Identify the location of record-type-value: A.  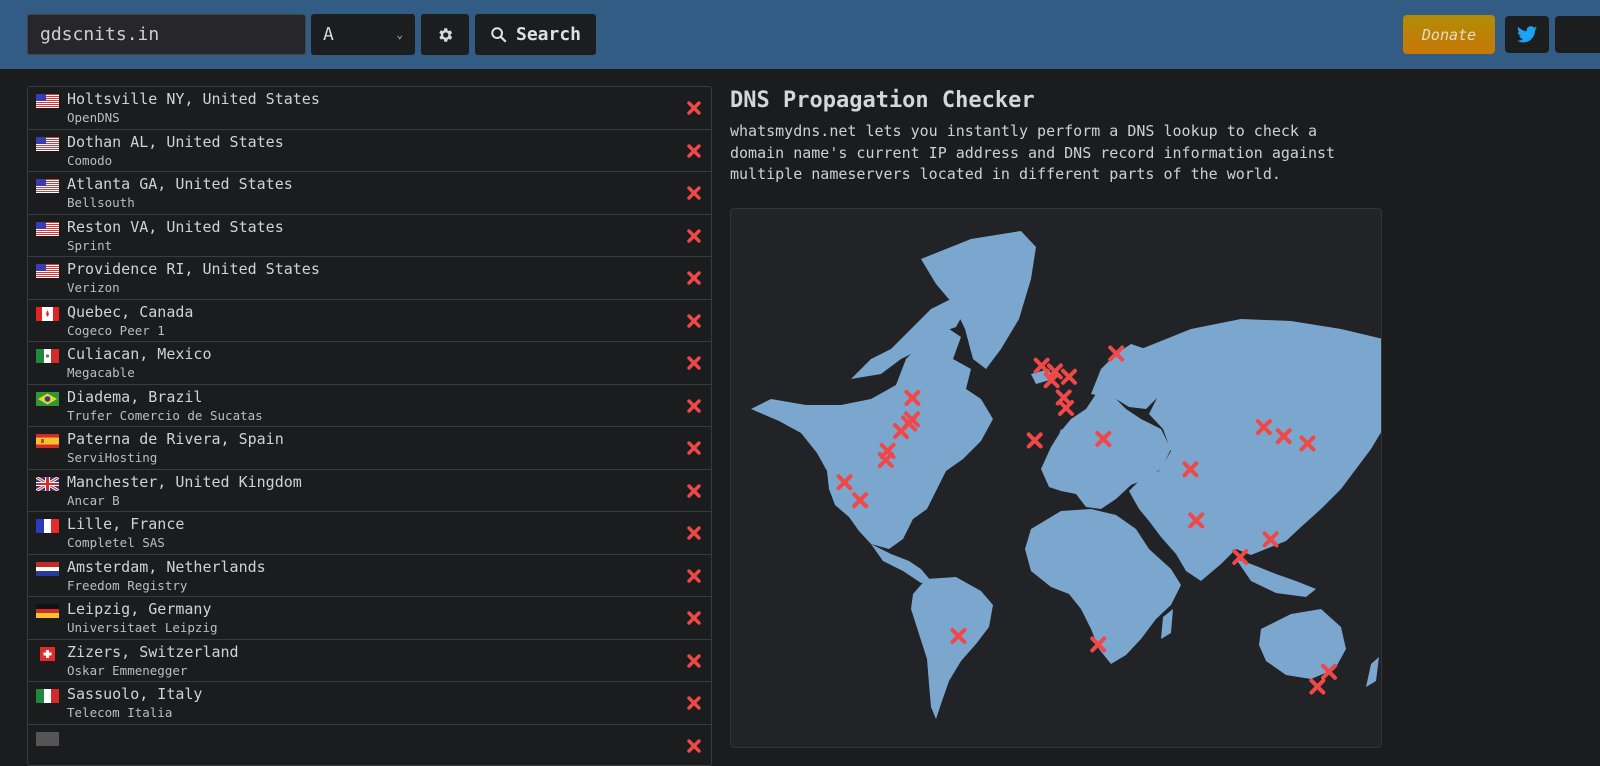
(328, 34).